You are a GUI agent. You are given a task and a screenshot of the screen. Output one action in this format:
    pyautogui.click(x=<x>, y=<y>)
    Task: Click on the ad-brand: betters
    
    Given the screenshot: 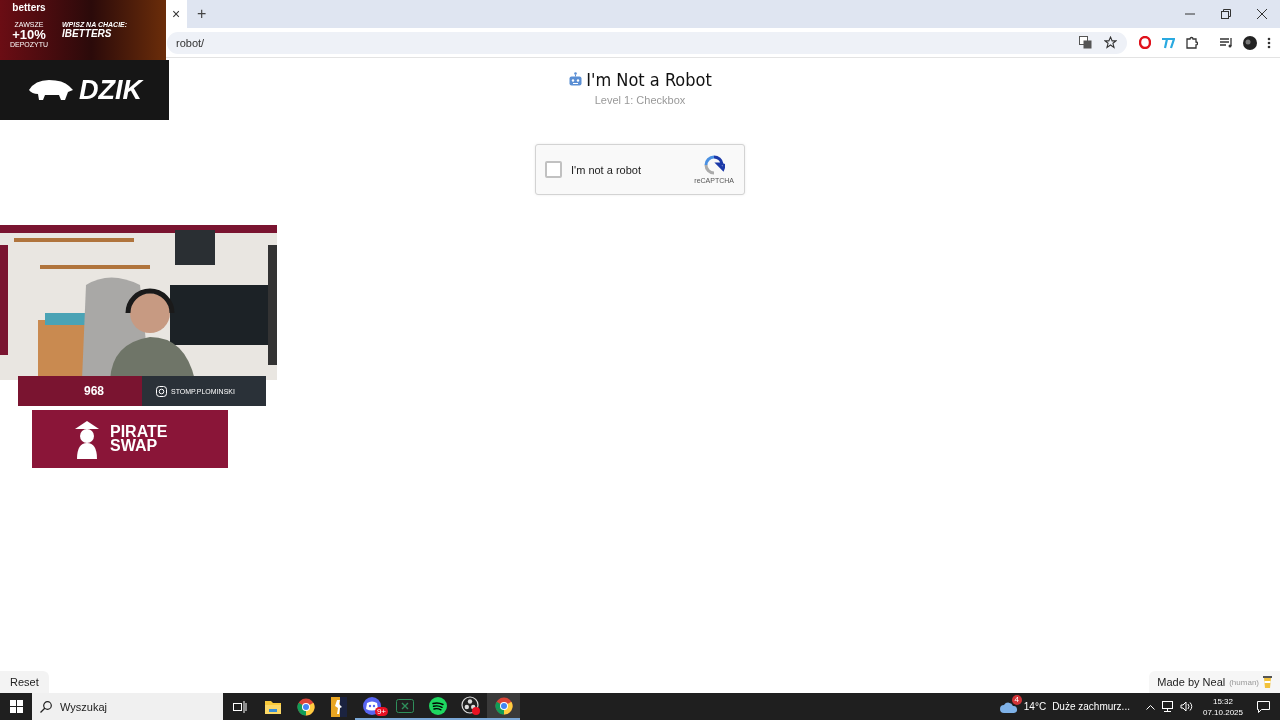 What is the action you would take?
    pyautogui.click(x=29, y=7)
    